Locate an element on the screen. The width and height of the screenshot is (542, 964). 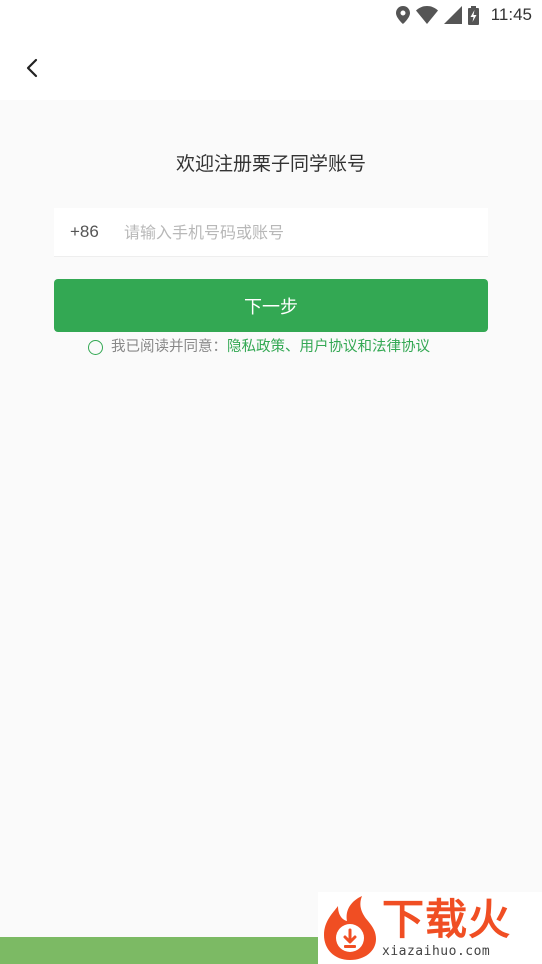
agreement-links: 隐私政策、用户协议和法律协议 is located at coordinates (328, 347).